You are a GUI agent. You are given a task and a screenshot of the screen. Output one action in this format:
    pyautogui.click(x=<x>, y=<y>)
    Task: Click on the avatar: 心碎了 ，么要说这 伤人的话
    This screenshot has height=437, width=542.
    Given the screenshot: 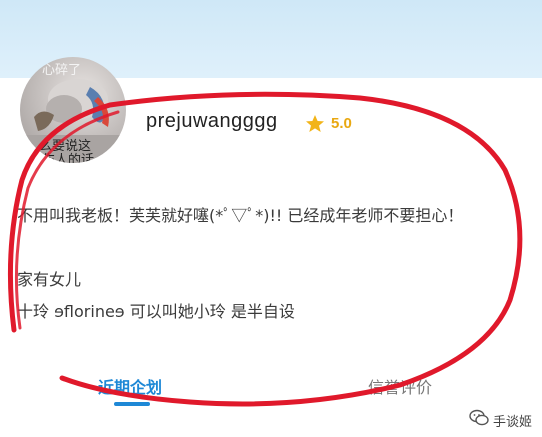 What is the action you would take?
    pyautogui.click(x=73, y=110)
    